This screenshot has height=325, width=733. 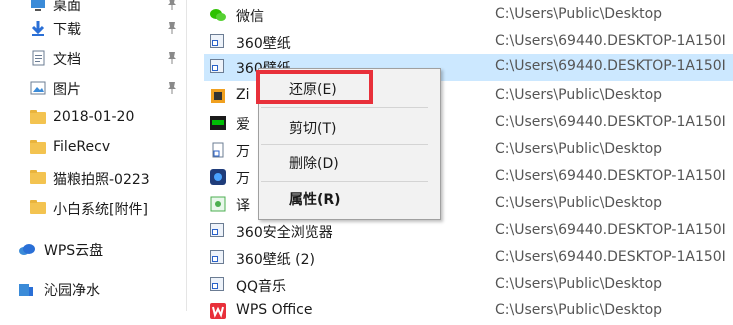 I want to click on file-row: 微信 C:\Users\Public\Desktop, so click(x=468, y=15).